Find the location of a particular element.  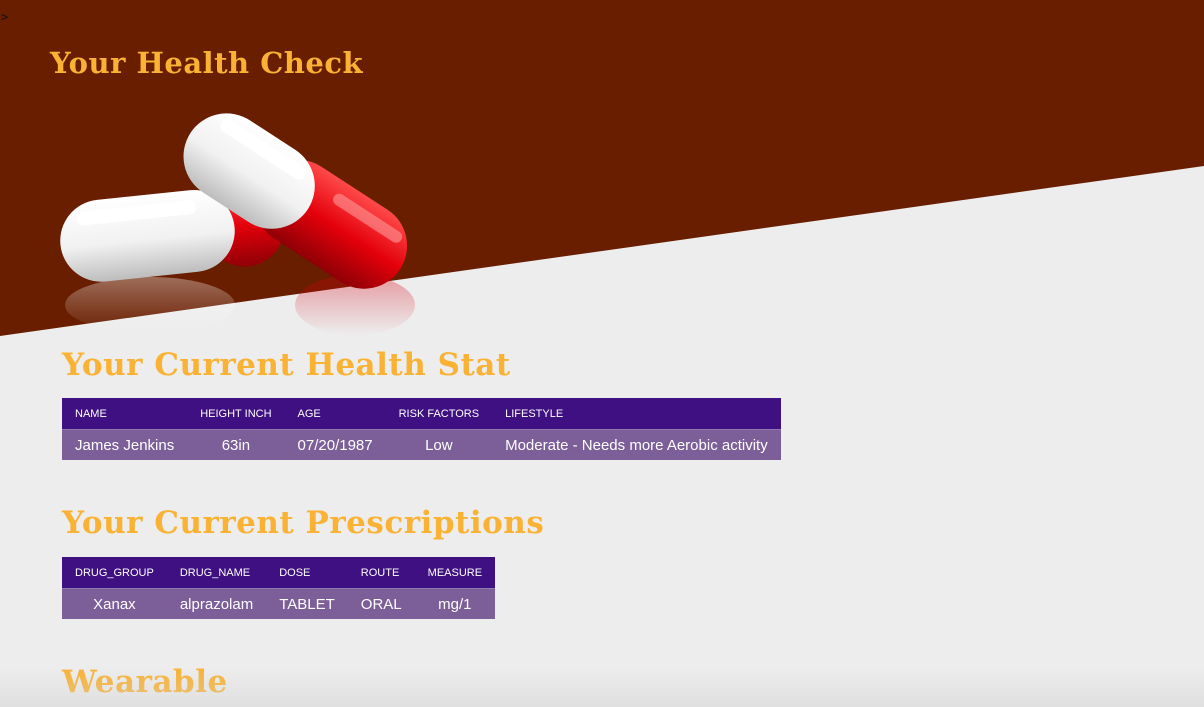

column-header-drug-name: DRUG_NAME is located at coordinates (216, 573).